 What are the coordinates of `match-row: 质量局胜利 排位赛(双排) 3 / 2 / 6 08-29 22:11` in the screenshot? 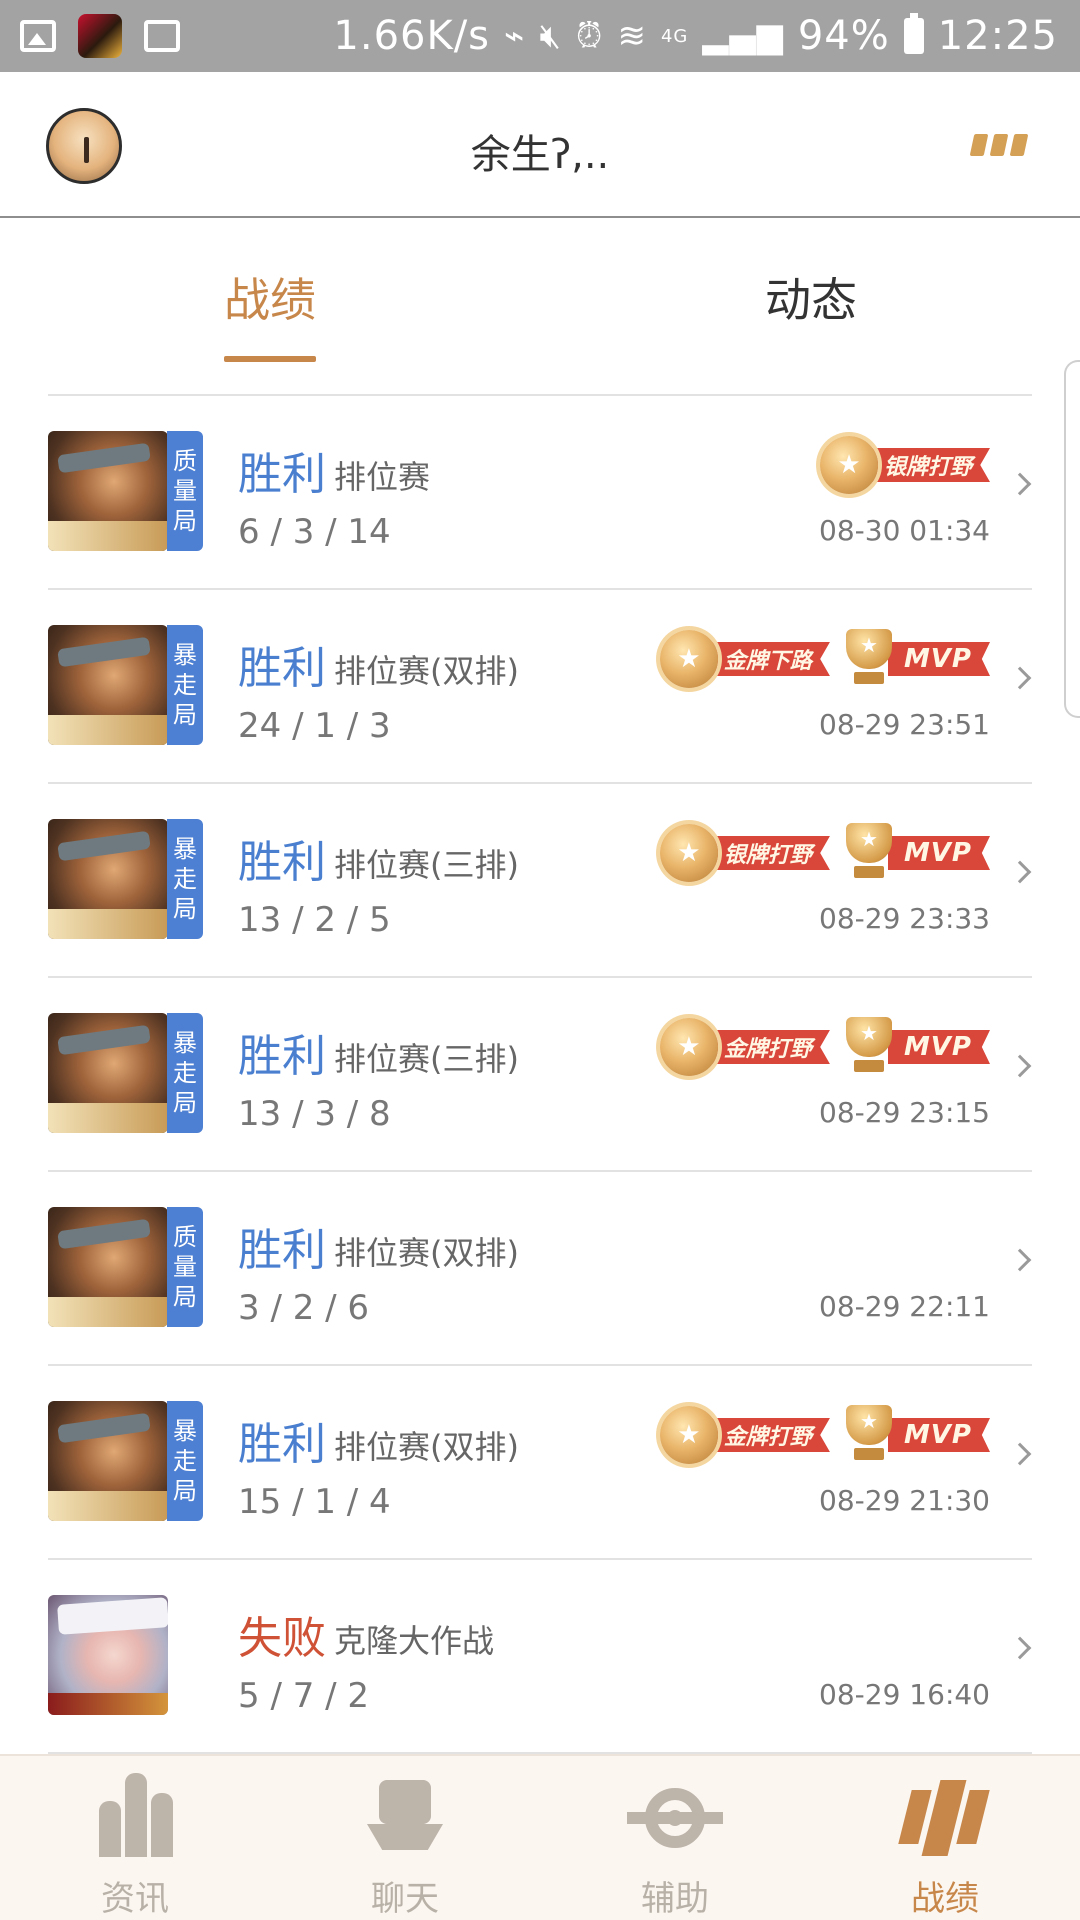 It's located at (540, 1269).